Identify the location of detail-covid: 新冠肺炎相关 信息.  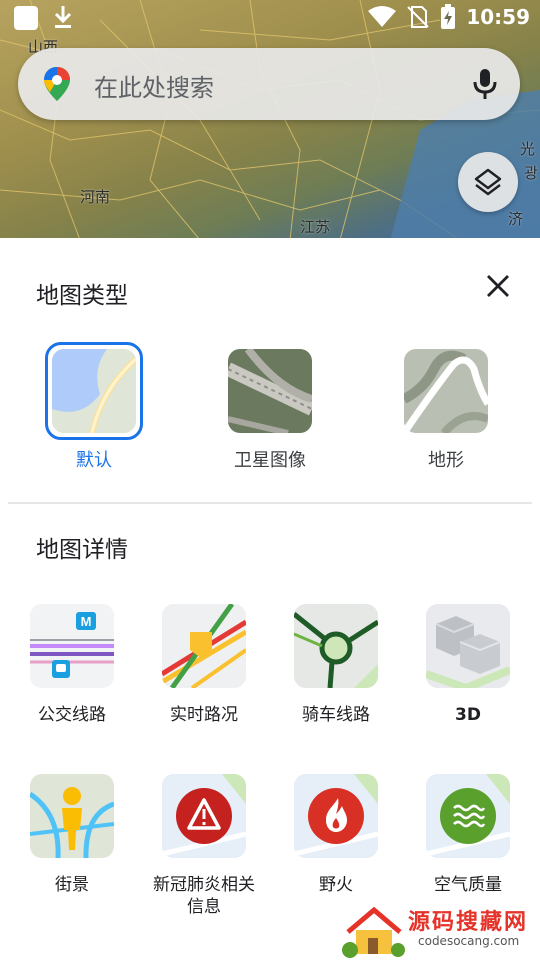
(204, 846).